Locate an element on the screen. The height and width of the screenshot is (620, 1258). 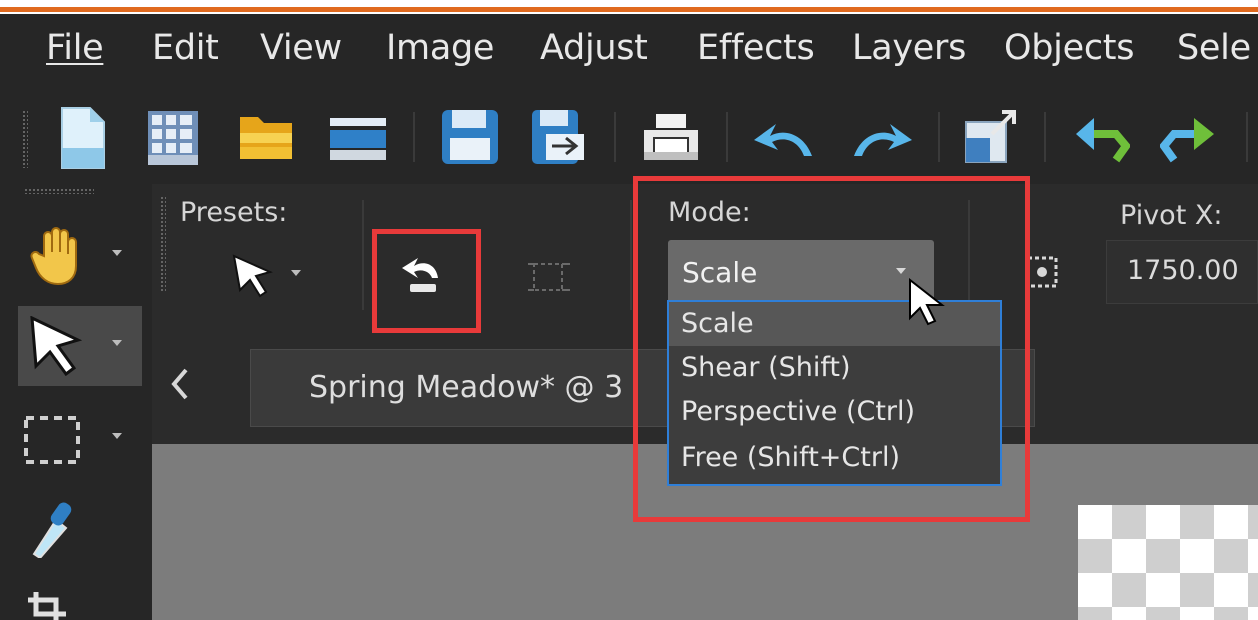
window-accent-bar is located at coordinates (629, 9).